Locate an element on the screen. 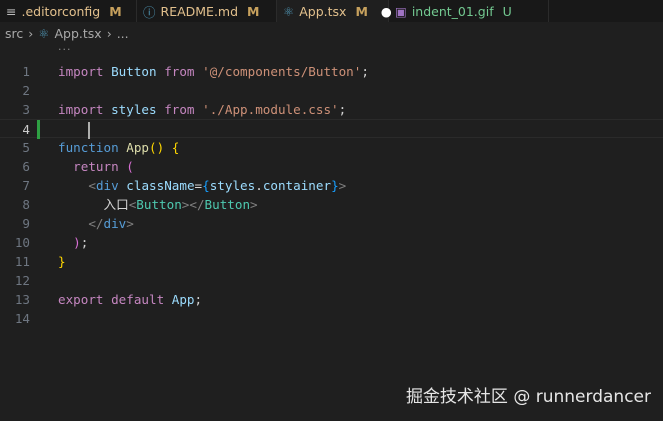 Image resolution: width=663 pixels, height=421 pixels. code-text: </div> is located at coordinates (96, 223).